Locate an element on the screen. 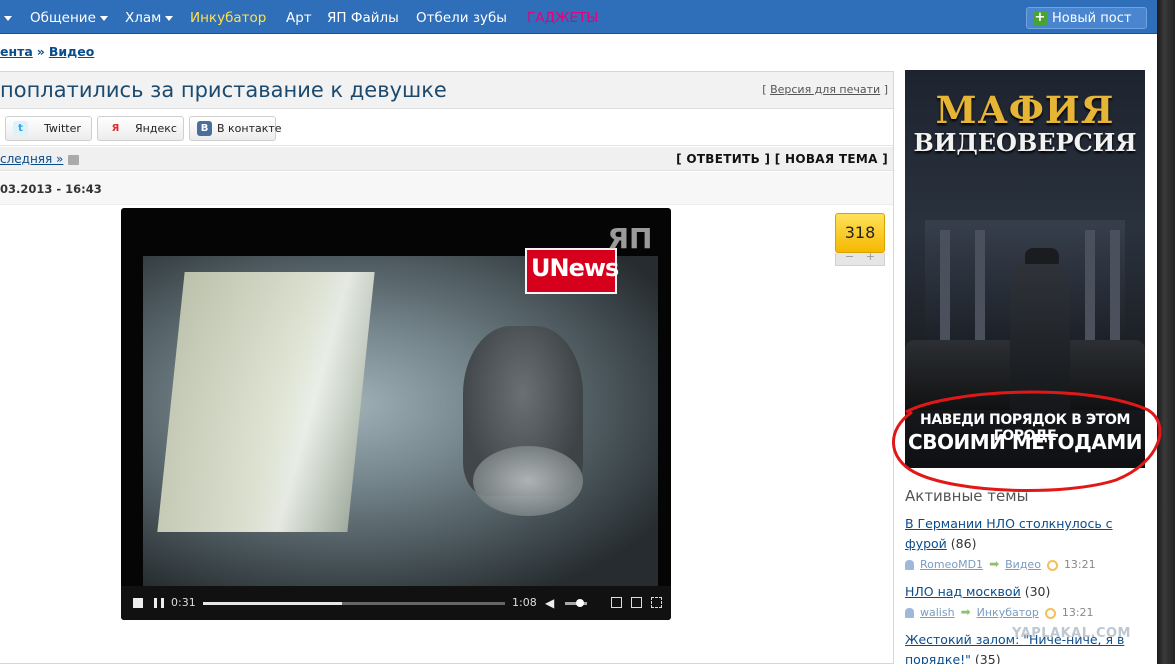 The height and width of the screenshot is (664, 1175). fullscreen-icon is located at coordinates (656, 602).